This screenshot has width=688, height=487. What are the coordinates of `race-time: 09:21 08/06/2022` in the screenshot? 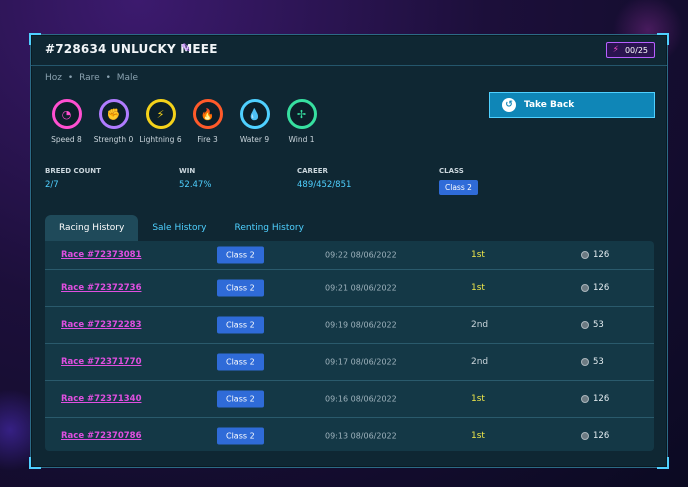 It's located at (361, 288).